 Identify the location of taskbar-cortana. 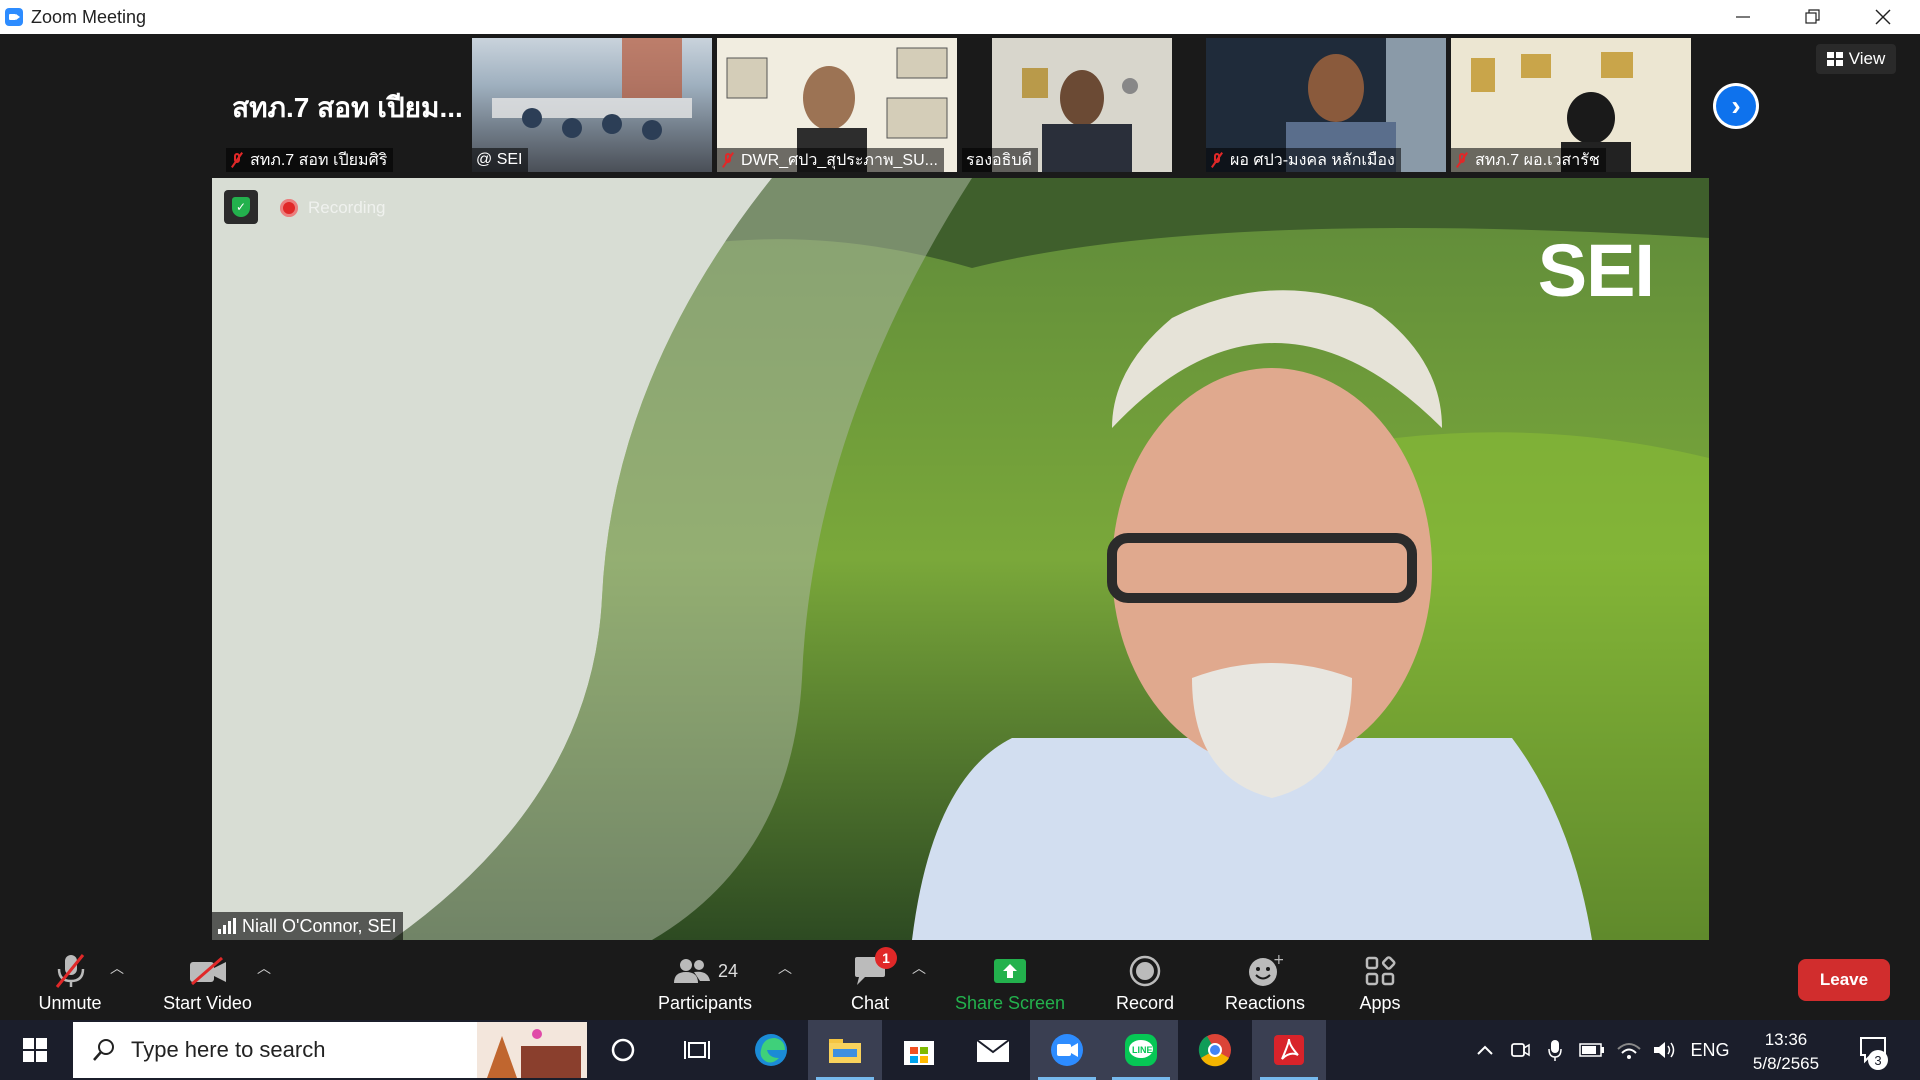
(623, 1050).